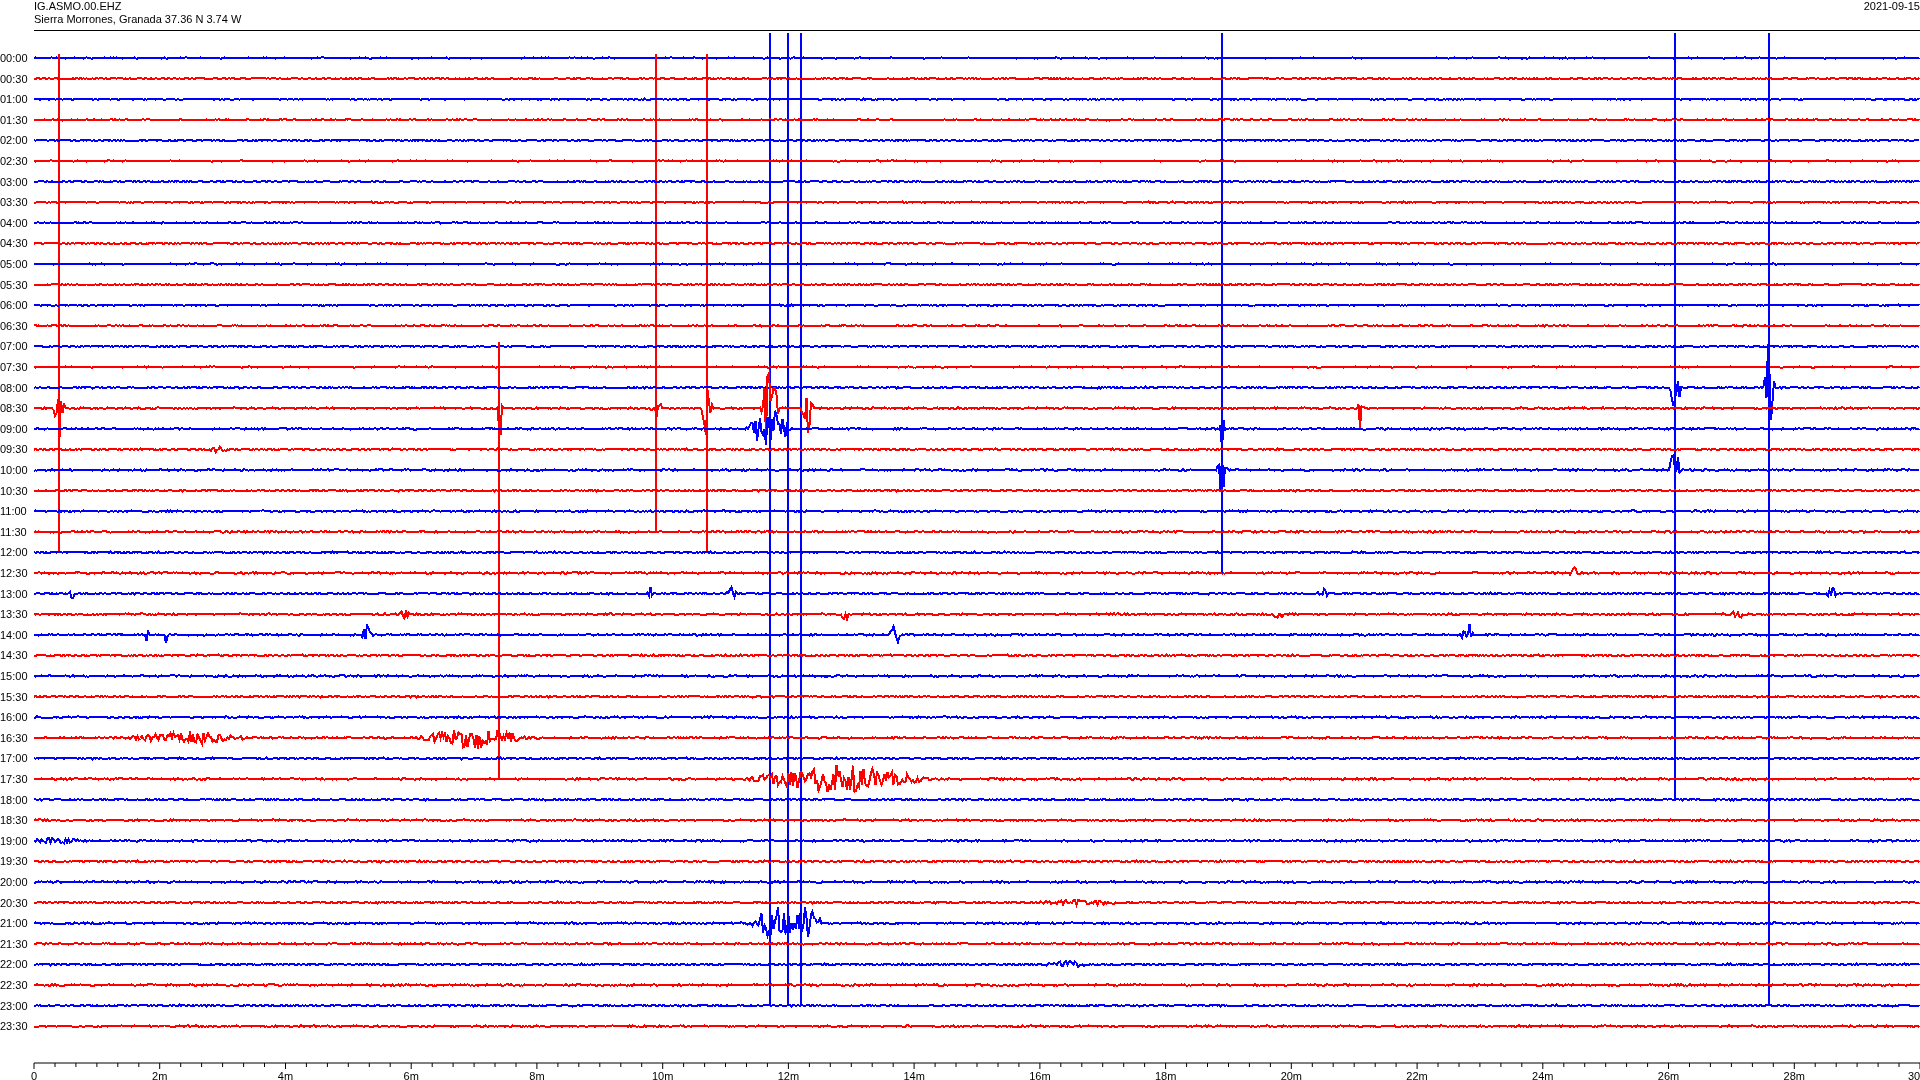  Describe the element at coordinates (14, 367) in the screenshot. I see `time-label: 07:30` at that location.